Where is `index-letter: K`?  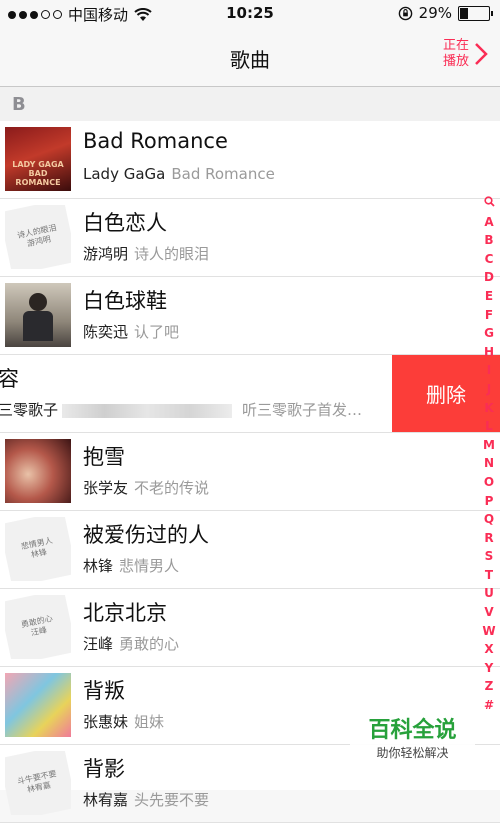
index-letter: K is located at coordinates (488, 408).